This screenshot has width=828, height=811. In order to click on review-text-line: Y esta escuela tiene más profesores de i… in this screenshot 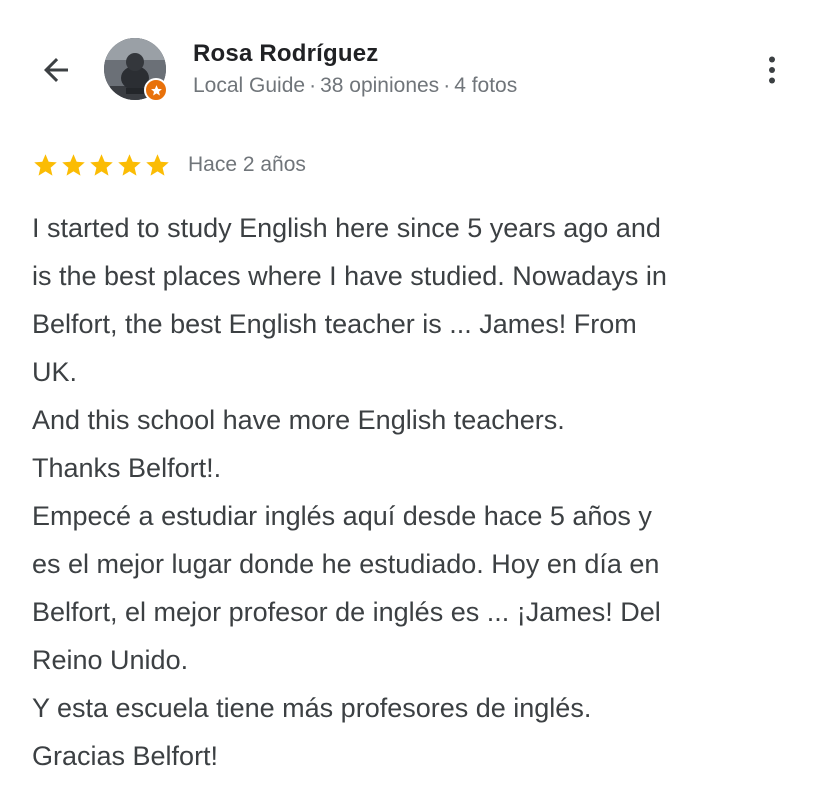, I will do `click(312, 708)`.